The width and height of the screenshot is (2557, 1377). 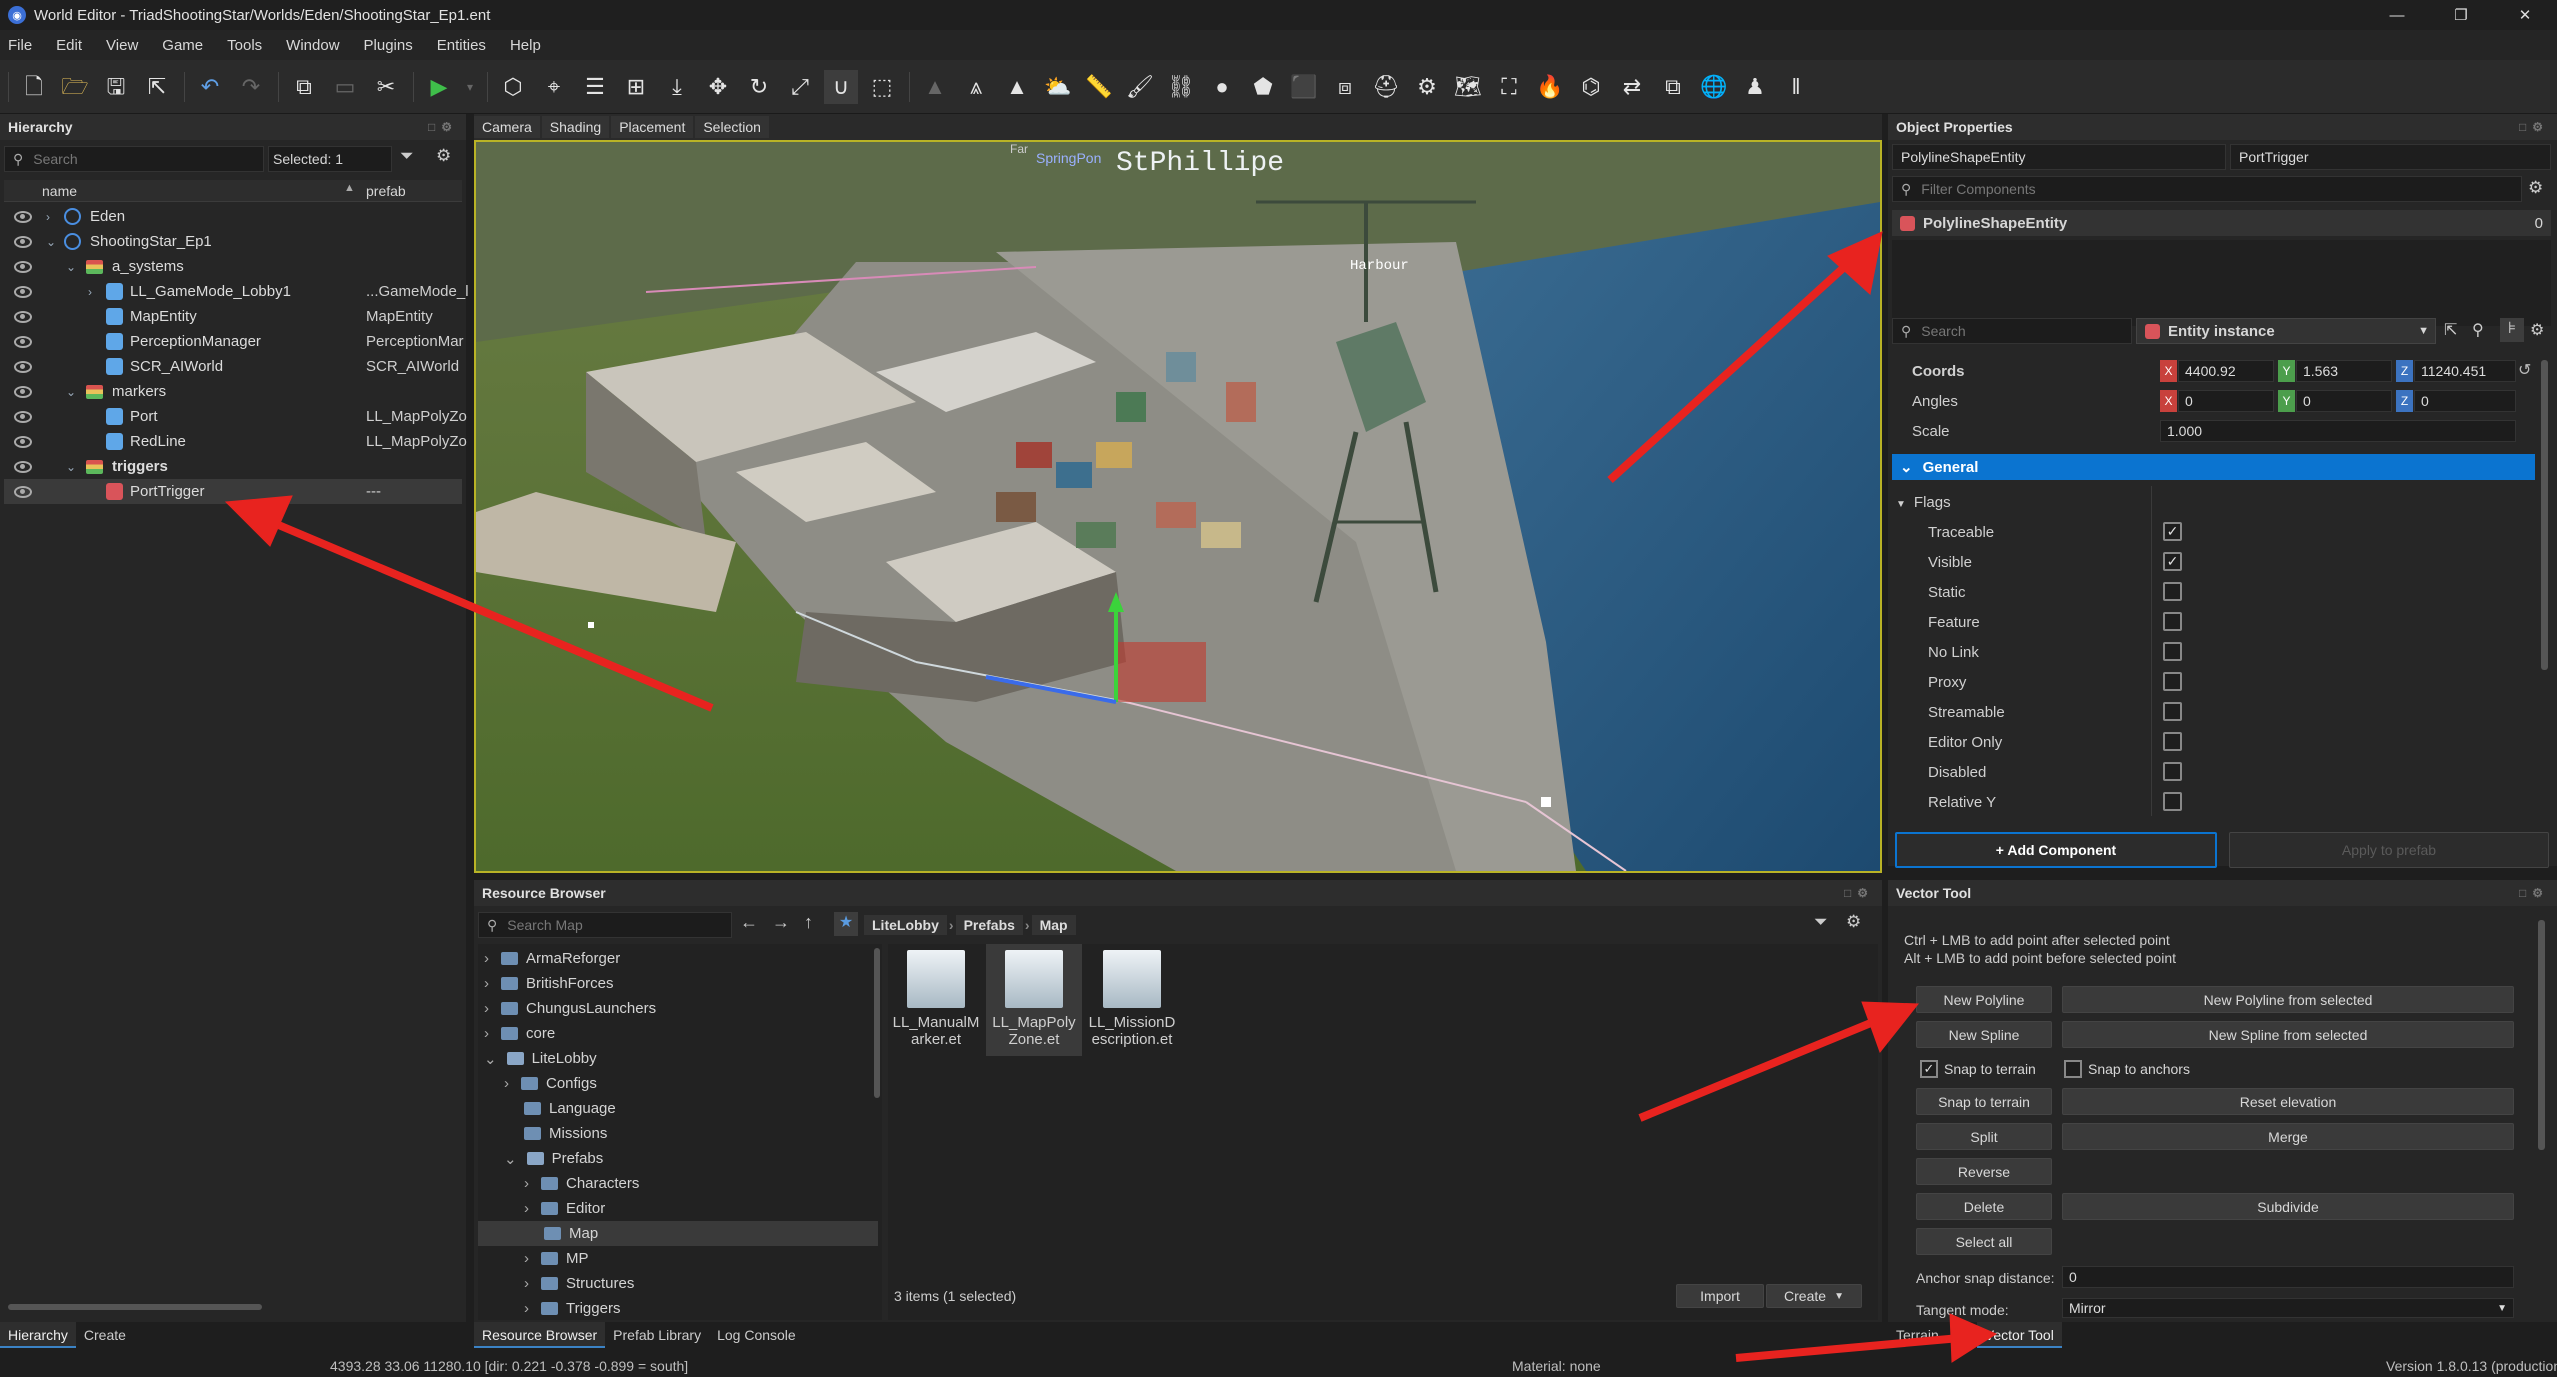 I want to click on swap-icon: ⇄, so click(x=1632, y=87).